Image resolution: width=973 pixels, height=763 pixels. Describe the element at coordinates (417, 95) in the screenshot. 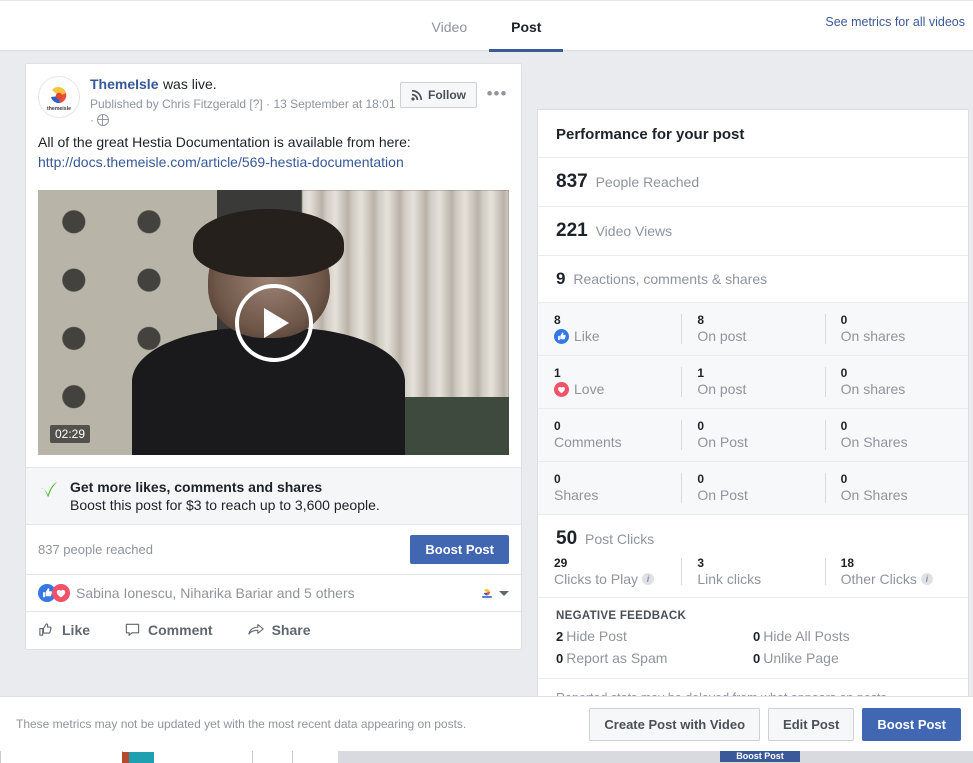

I see `rss-icon` at that location.